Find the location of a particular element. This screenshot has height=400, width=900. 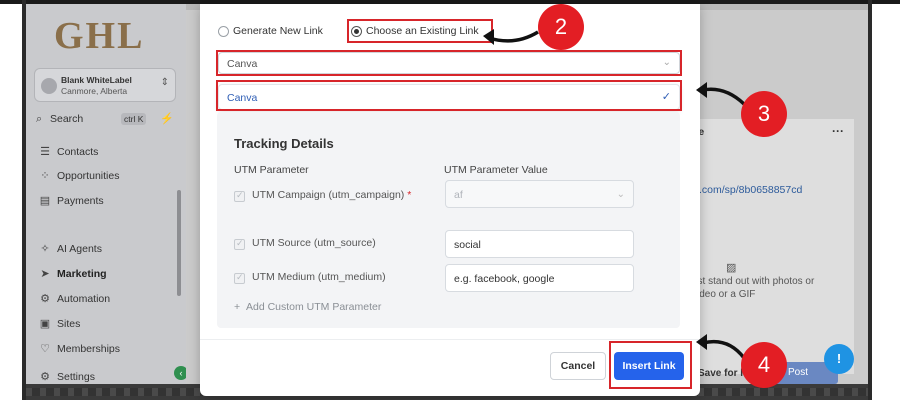

step-badge-3: 3 is located at coordinates (764, 114).